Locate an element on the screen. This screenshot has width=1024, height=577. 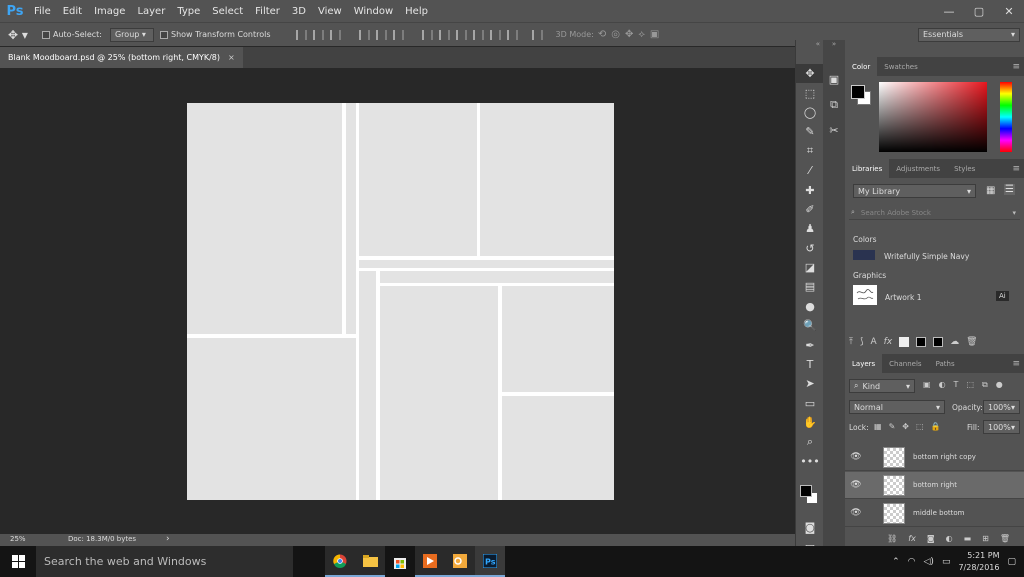
tab-layers: Layers is located at coordinates (864, 363).